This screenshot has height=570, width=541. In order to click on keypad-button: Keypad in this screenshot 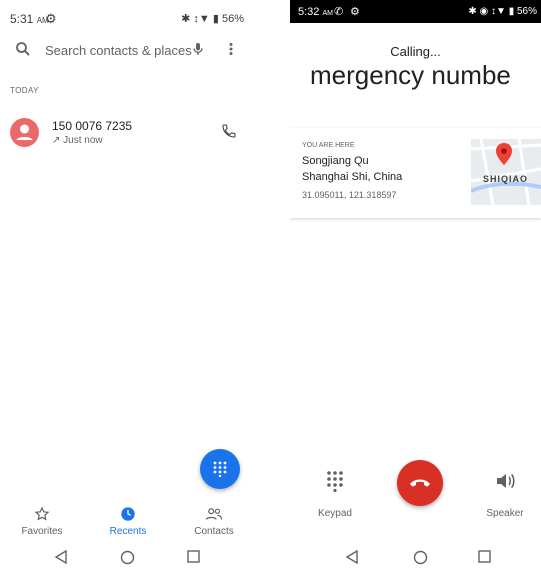, I will do `click(335, 494)`.